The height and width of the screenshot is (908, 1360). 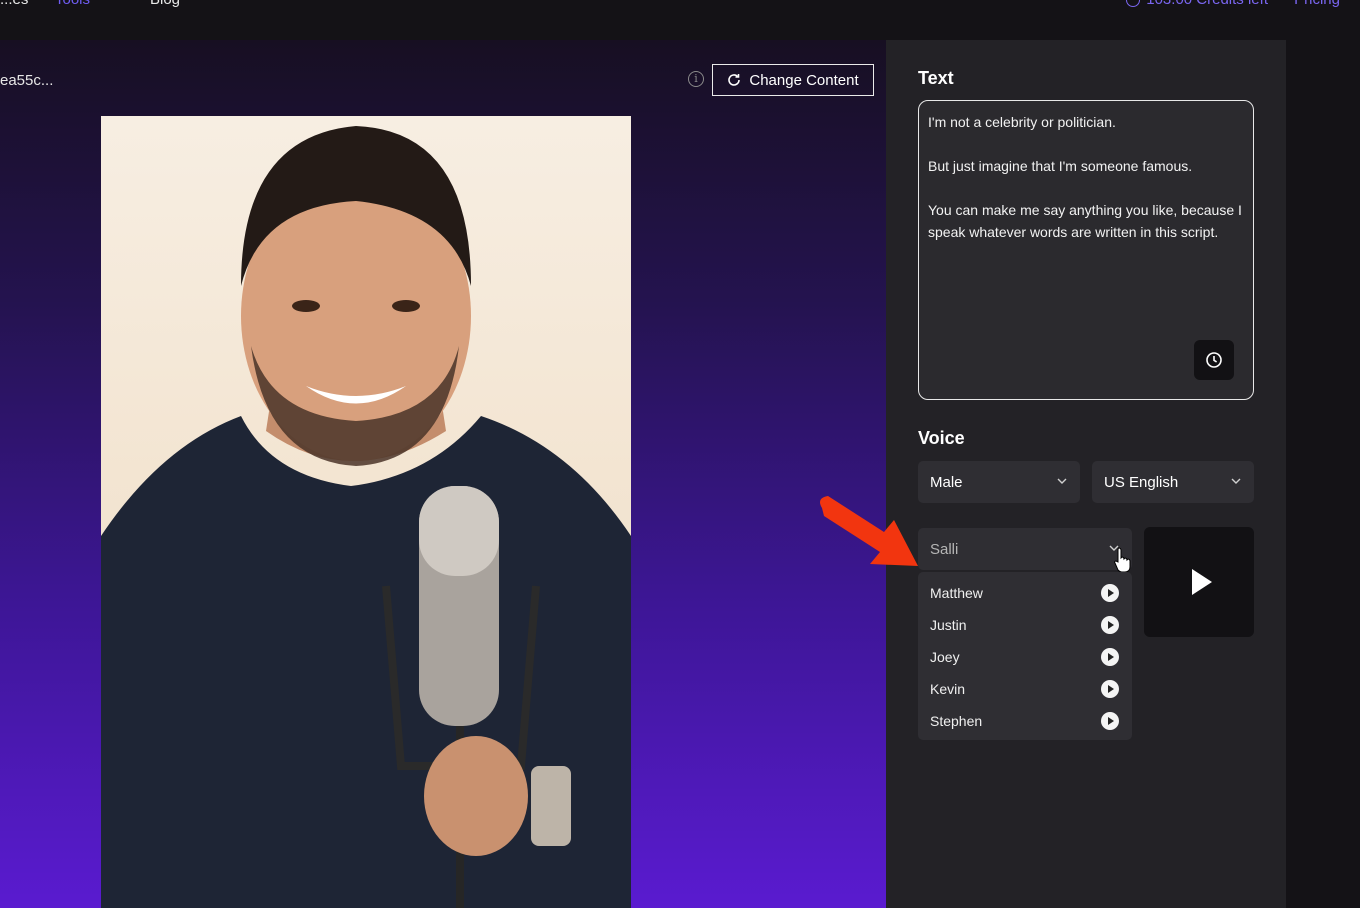 I want to click on voice-option: Joey, so click(x=1025, y=657).